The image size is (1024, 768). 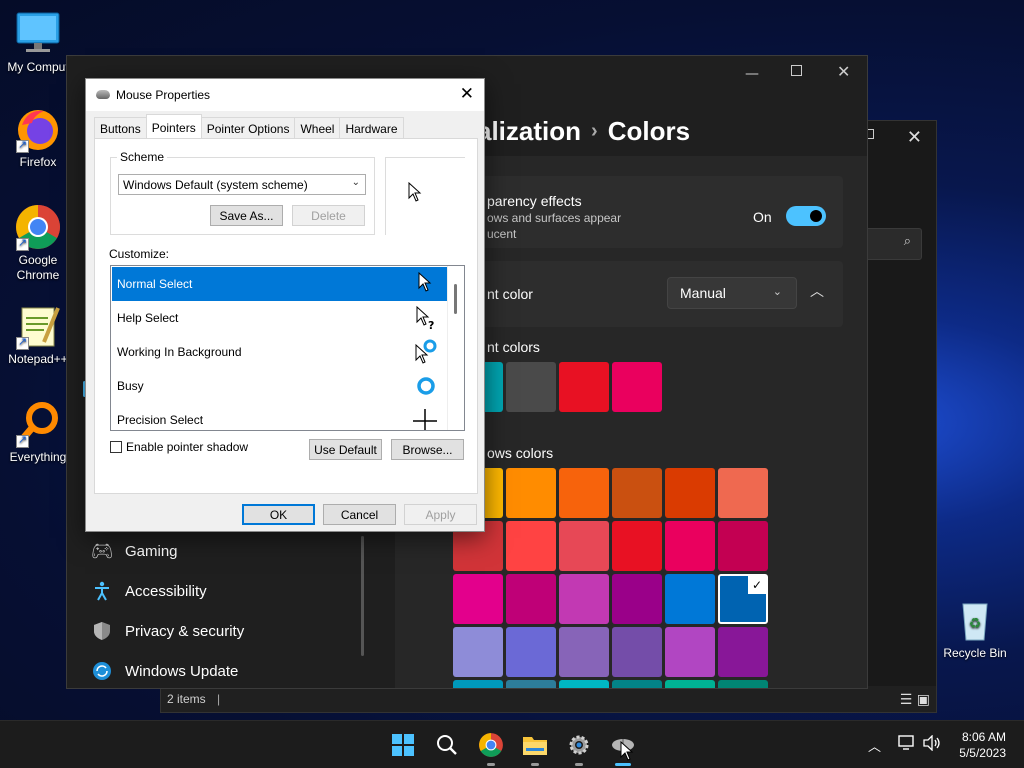 What do you see at coordinates (285, 95) in the screenshot?
I see `dialog-titlebar: Mouse Properties ✕` at bounding box center [285, 95].